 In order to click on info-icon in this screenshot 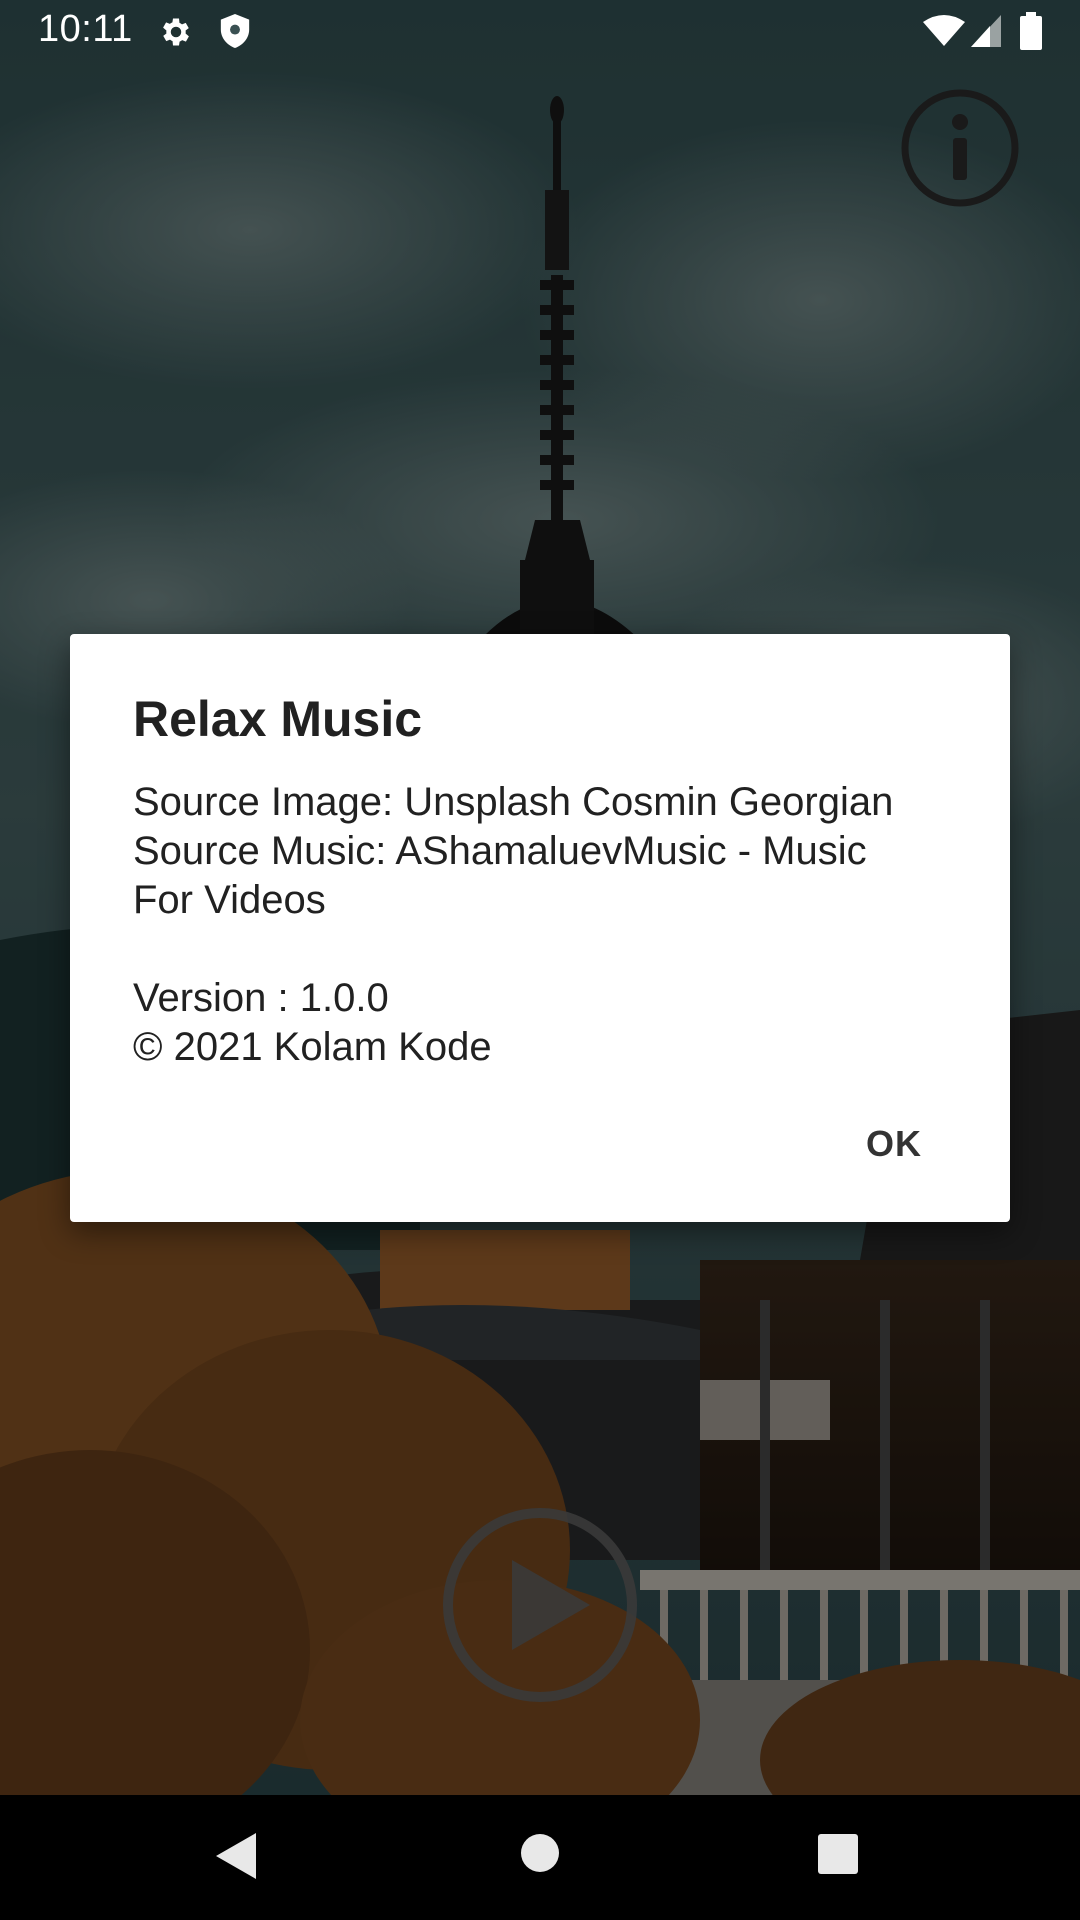, I will do `click(960, 148)`.